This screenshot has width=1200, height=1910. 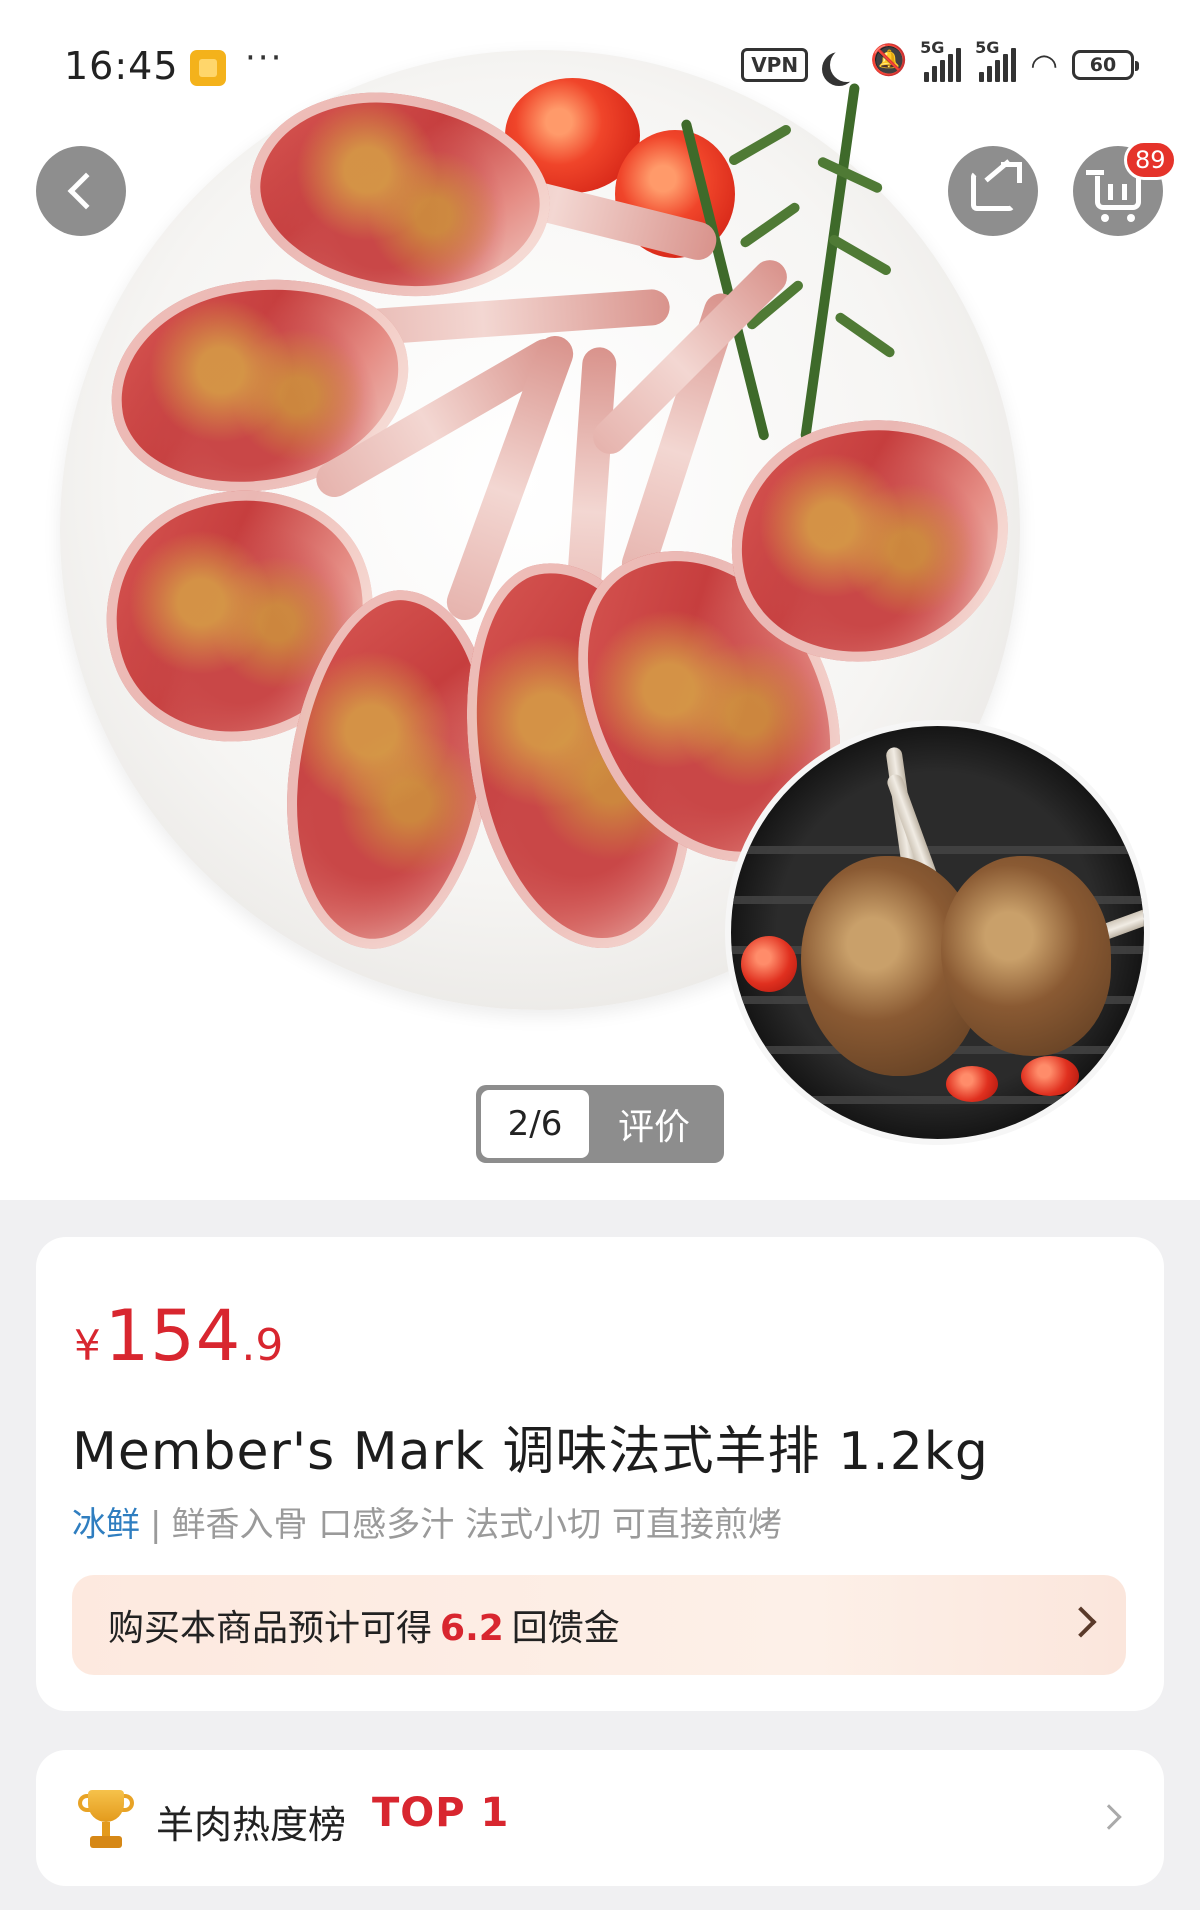 I want to click on rebate-banner: 购买本商品预计可得 6.2 回馈金, so click(x=599, y=1625).